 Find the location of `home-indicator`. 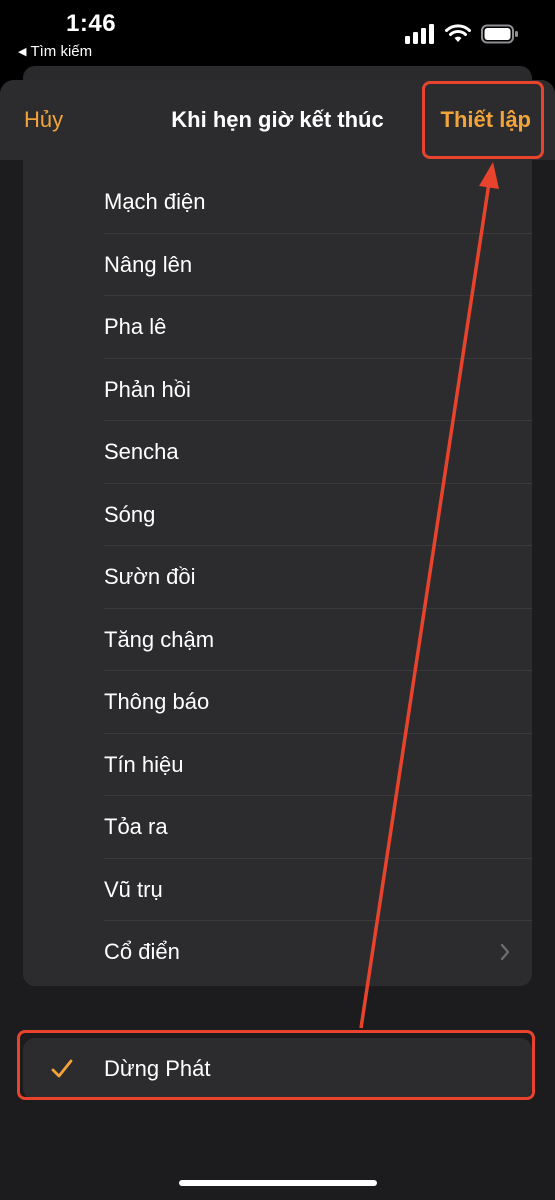

home-indicator is located at coordinates (278, 1183).